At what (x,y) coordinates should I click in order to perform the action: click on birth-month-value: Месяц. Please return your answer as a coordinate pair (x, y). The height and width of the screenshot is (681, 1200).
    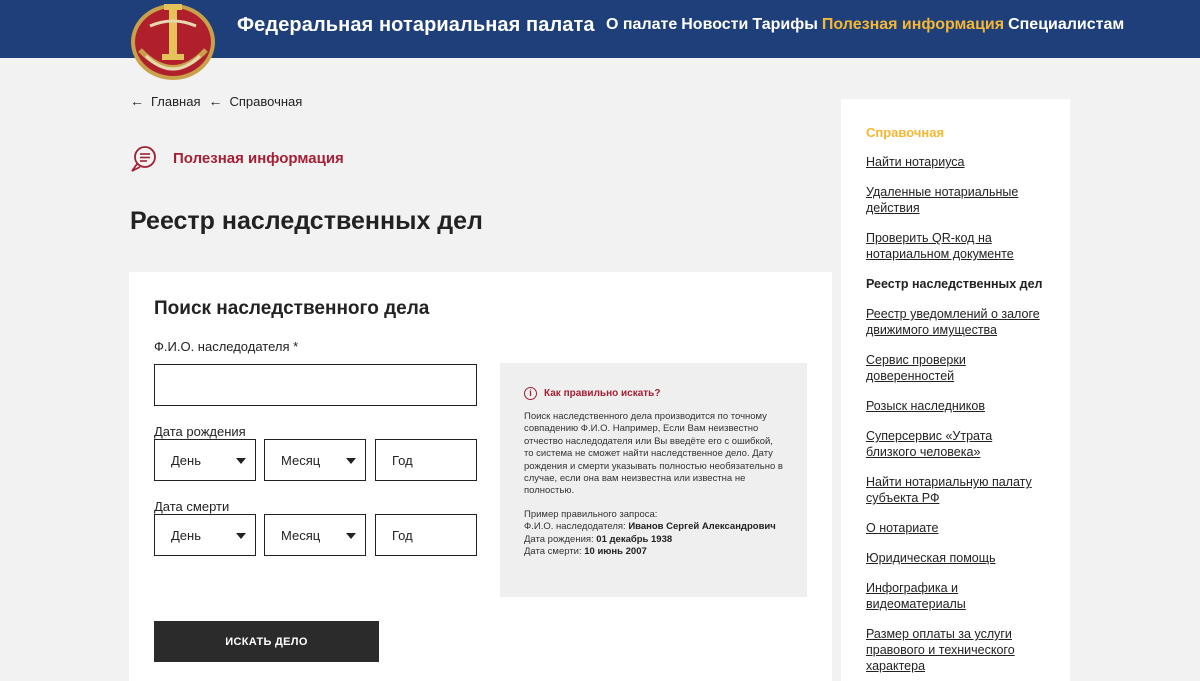
    Looking at the image, I should click on (301, 460).